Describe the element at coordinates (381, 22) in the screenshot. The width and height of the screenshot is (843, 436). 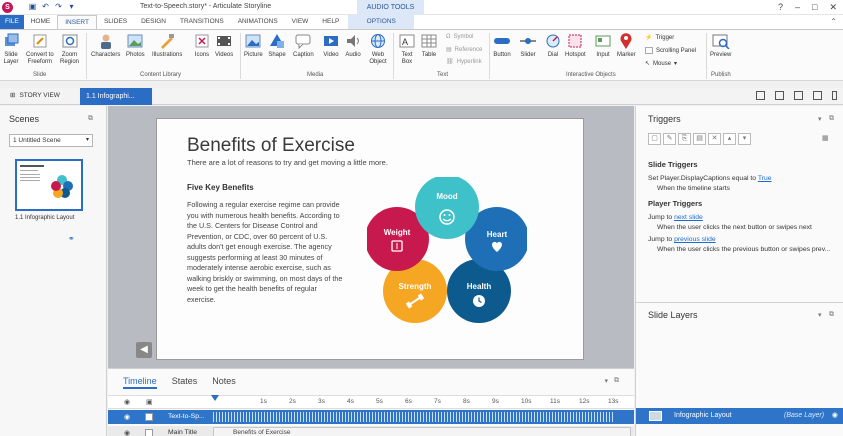
I see `tab-options: OPTIONS` at that location.